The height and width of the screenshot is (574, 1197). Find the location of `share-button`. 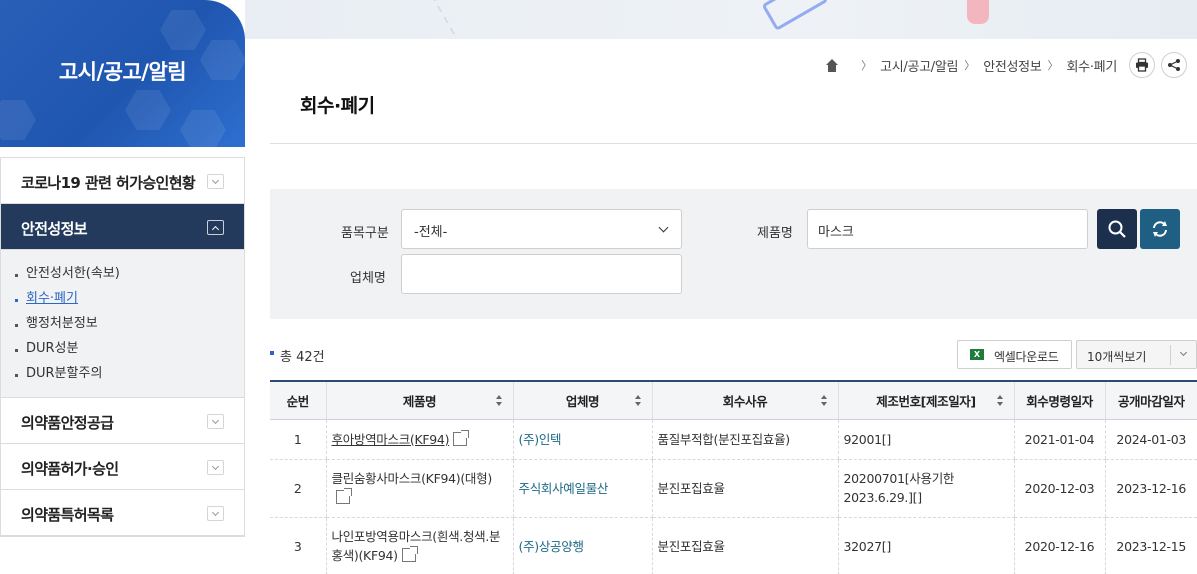

share-button is located at coordinates (1174, 65).